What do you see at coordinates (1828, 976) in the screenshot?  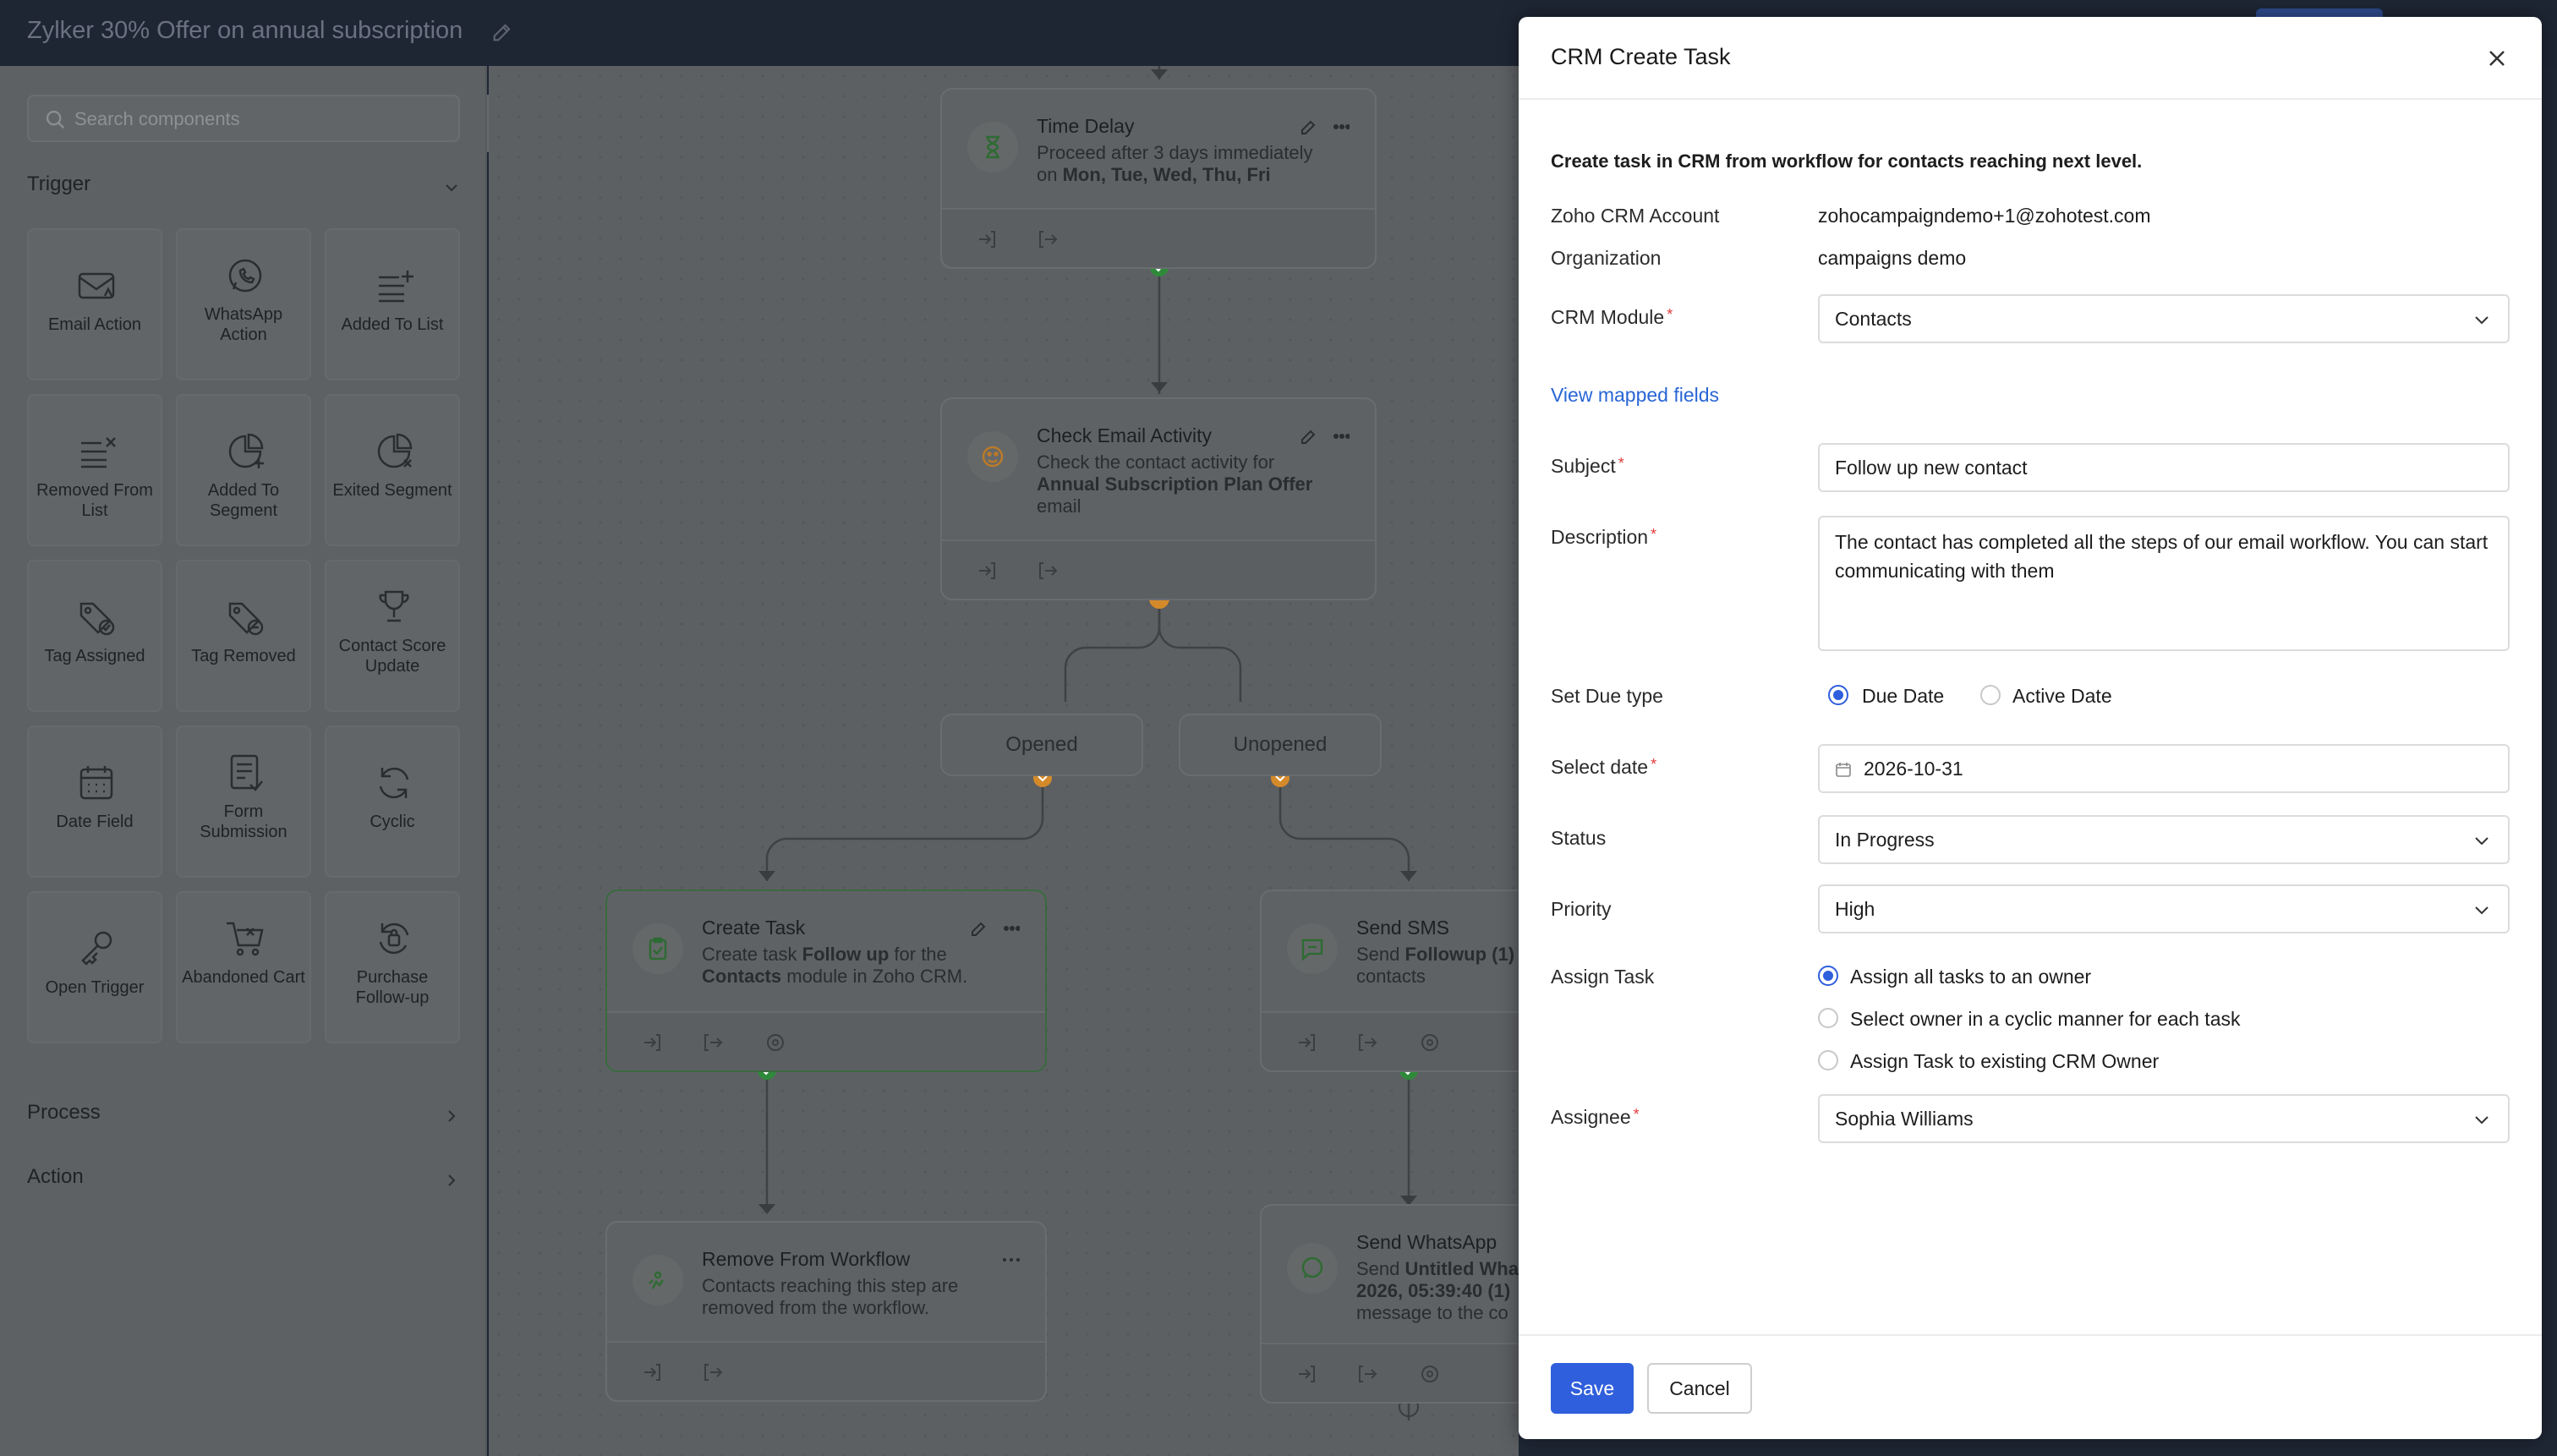 I see `assign-all-owner-radio` at bounding box center [1828, 976].